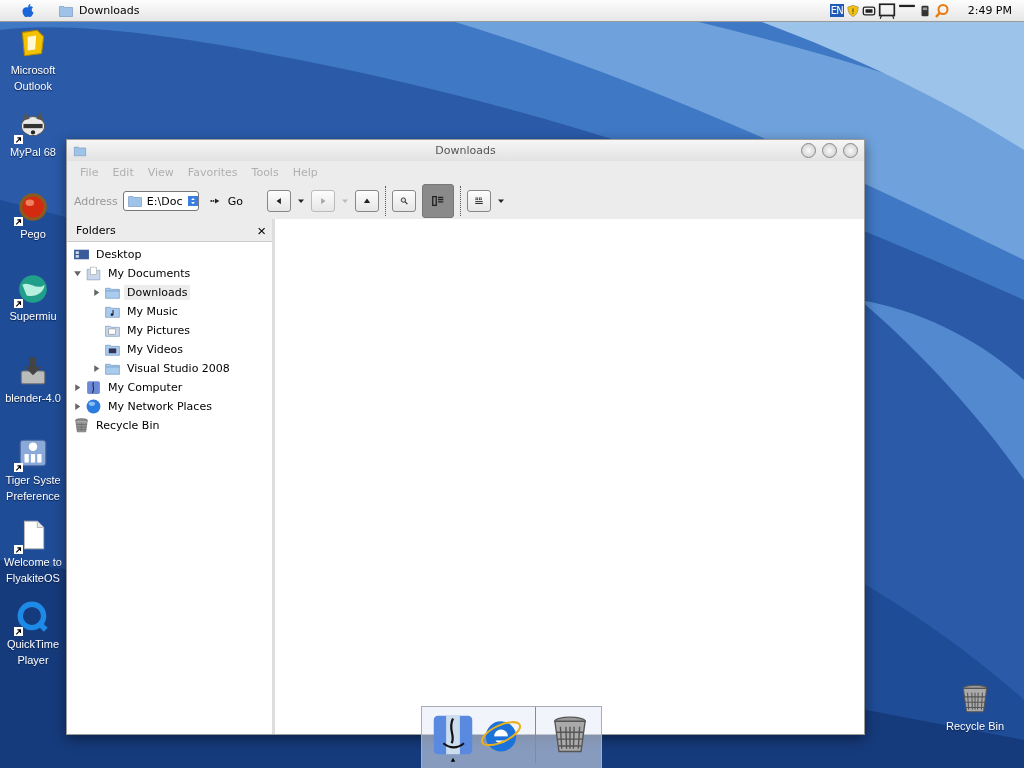 This screenshot has height=768, width=1024. I want to click on address-label: Address, so click(96, 201).